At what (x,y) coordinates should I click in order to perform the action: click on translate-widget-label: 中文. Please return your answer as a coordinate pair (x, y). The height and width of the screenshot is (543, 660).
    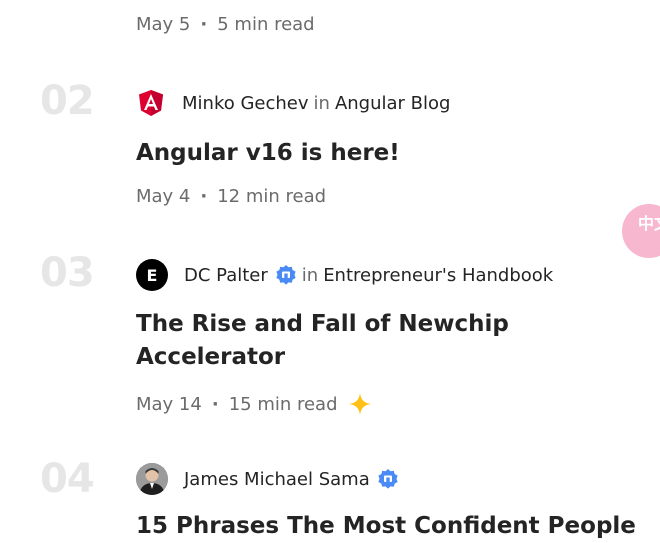
    Looking at the image, I should click on (649, 223).